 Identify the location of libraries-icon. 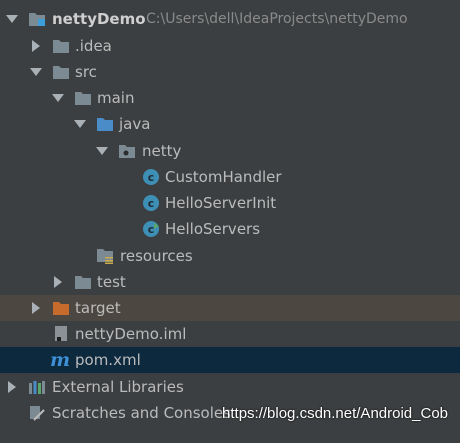
(37, 387).